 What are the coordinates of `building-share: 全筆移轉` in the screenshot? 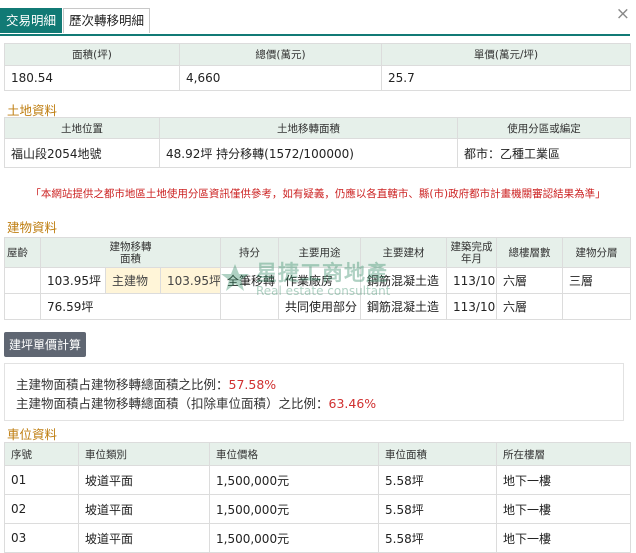 It's located at (250, 280).